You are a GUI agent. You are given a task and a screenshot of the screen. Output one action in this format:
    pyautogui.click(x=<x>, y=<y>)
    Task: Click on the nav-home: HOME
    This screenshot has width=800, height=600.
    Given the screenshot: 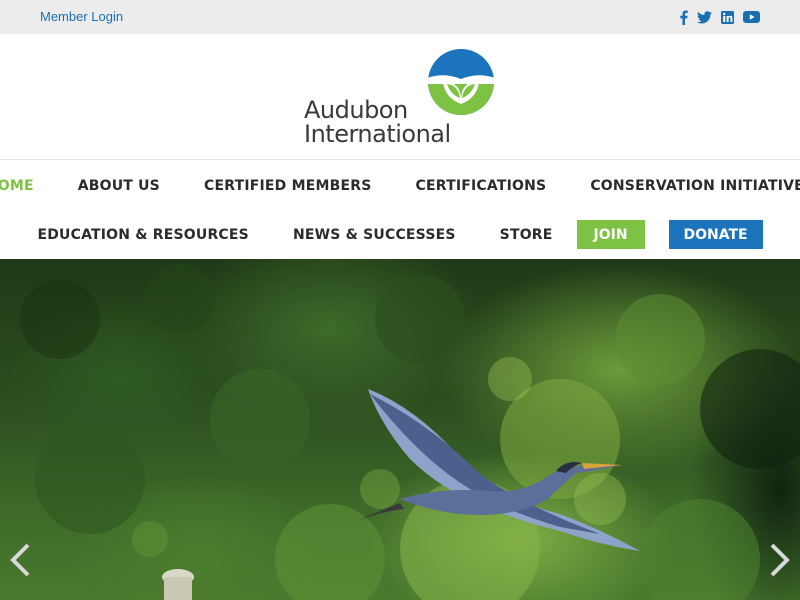 What is the action you would take?
    pyautogui.click(x=17, y=186)
    